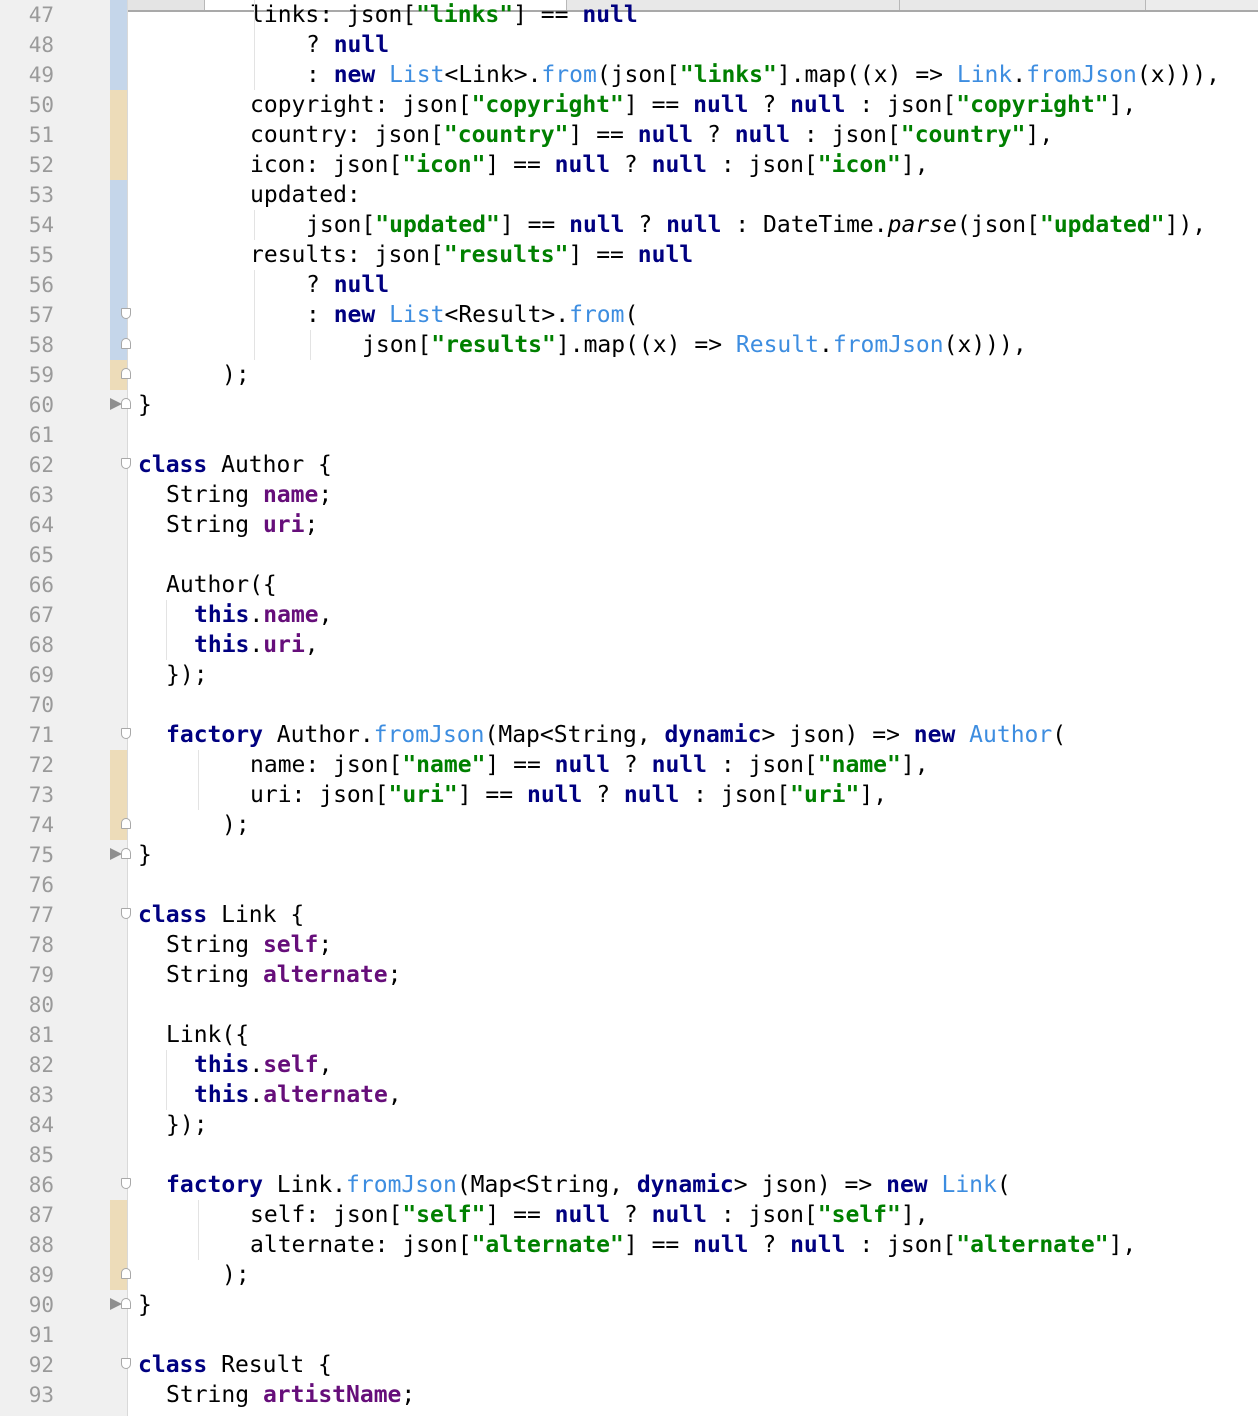 The height and width of the screenshot is (1416, 1258). Describe the element at coordinates (326, 765) in the screenshot. I see `code-token: name: json[` at that location.